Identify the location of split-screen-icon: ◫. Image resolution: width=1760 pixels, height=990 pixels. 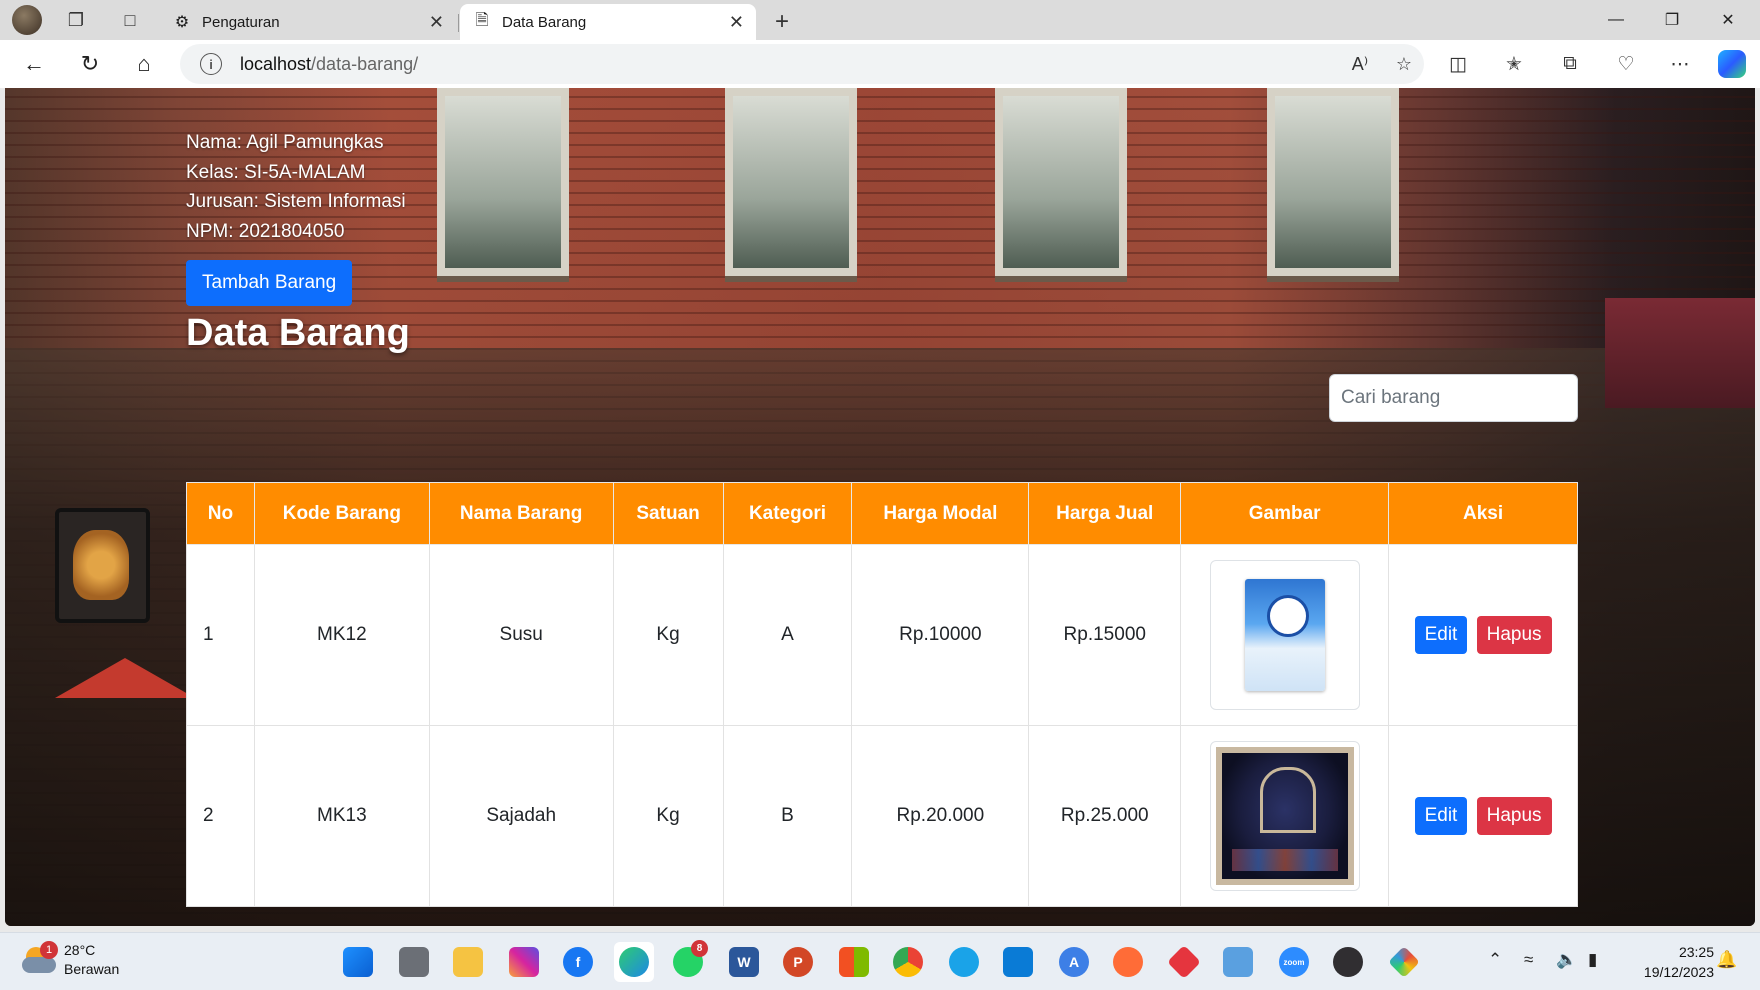
(1458, 64).